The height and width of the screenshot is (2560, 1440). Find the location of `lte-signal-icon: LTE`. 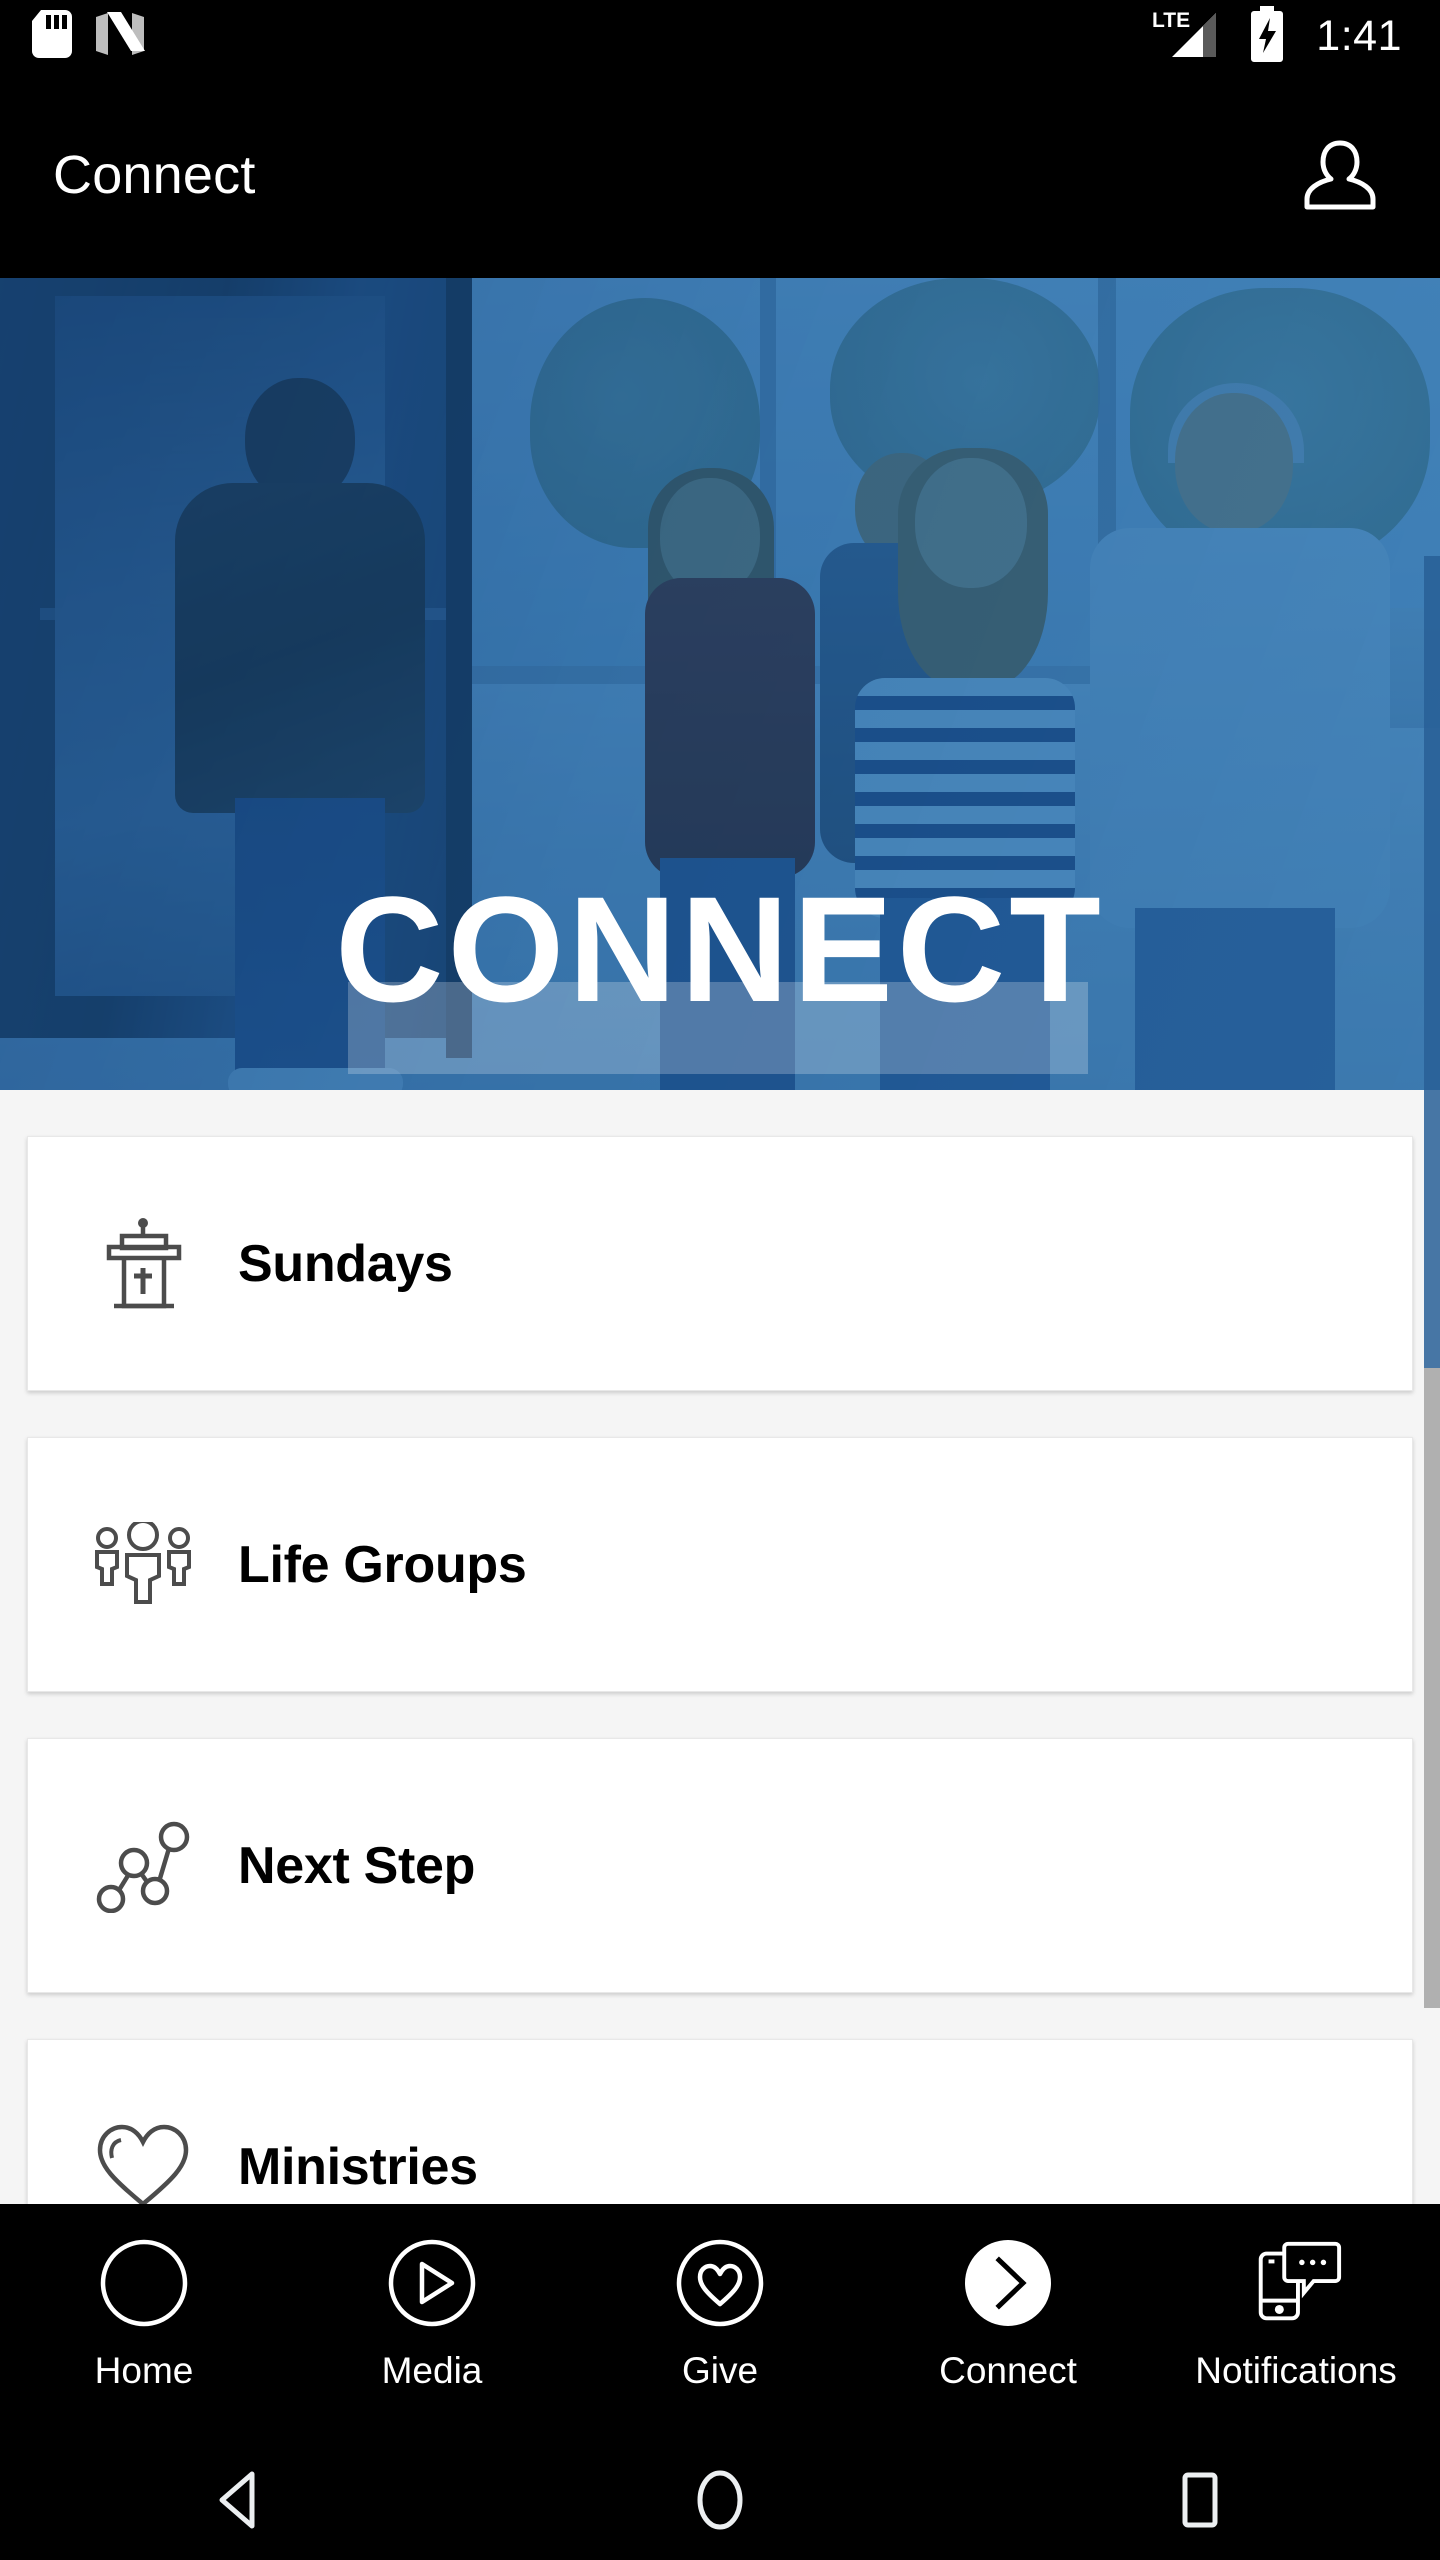

lte-signal-icon: LTE is located at coordinates (1187, 36).